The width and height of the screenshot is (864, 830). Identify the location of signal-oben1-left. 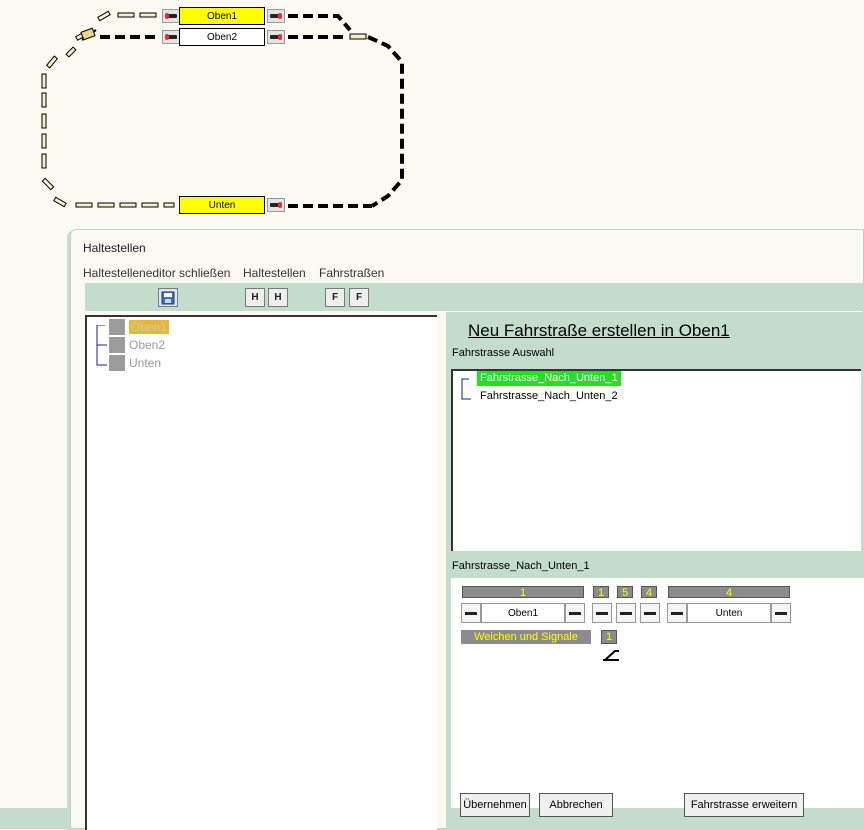
(171, 16).